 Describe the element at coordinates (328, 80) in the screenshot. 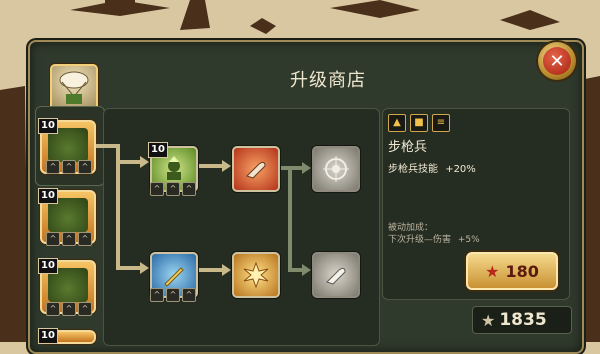

I see `shop-title: 升级商店` at that location.